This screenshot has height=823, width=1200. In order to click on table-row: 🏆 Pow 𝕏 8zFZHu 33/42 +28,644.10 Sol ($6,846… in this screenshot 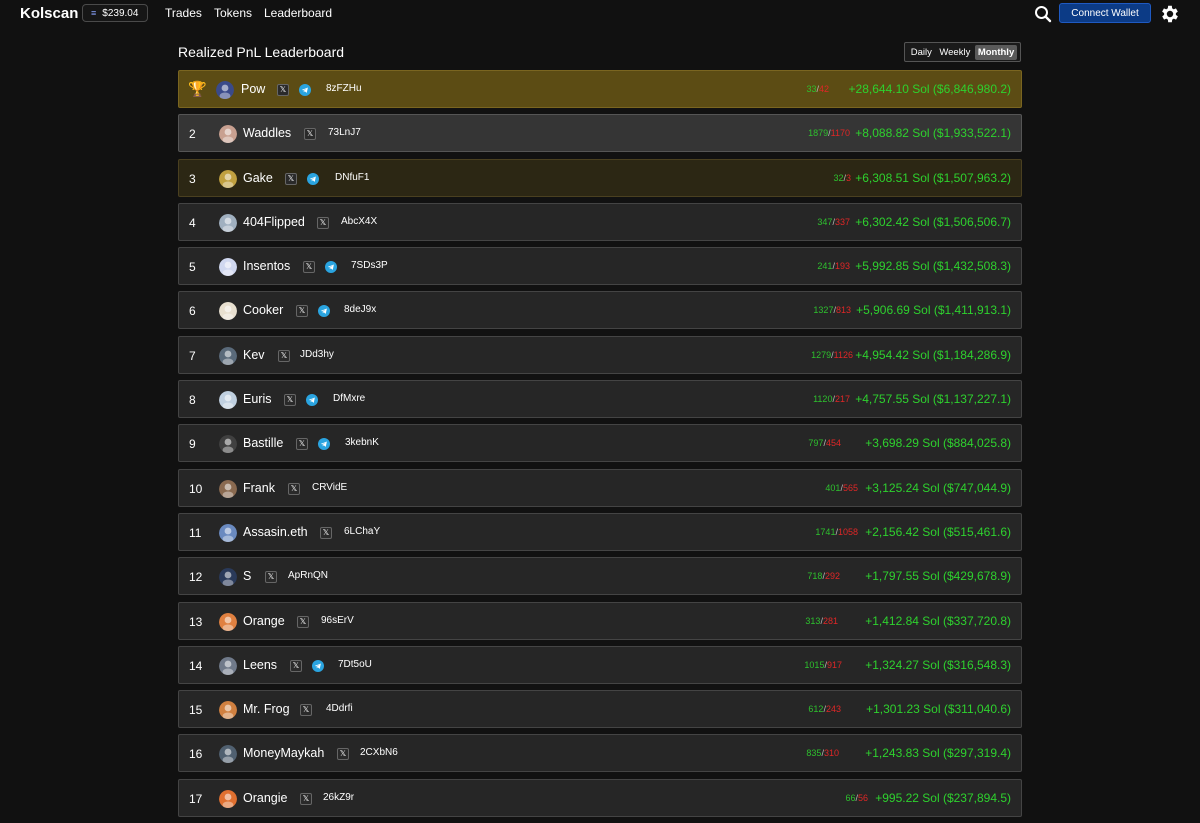, I will do `click(600, 89)`.